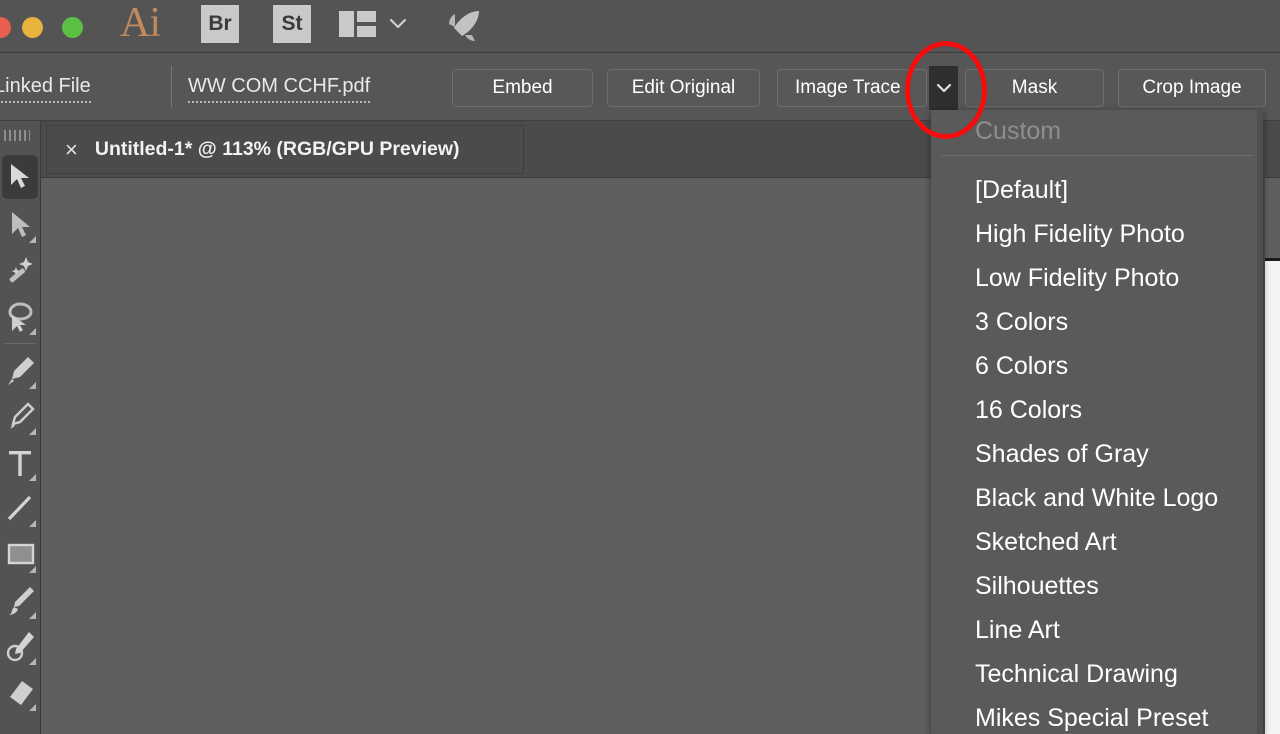  What do you see at coordinates (1097, 155) in the screenshot?
I see `menu-separator` at bounding box center [1097, 155].